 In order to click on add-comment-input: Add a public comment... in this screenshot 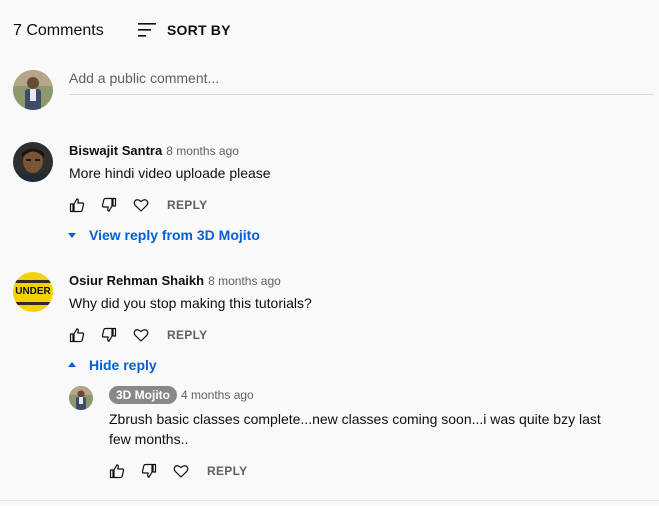, I will do `click(361, 82)`.